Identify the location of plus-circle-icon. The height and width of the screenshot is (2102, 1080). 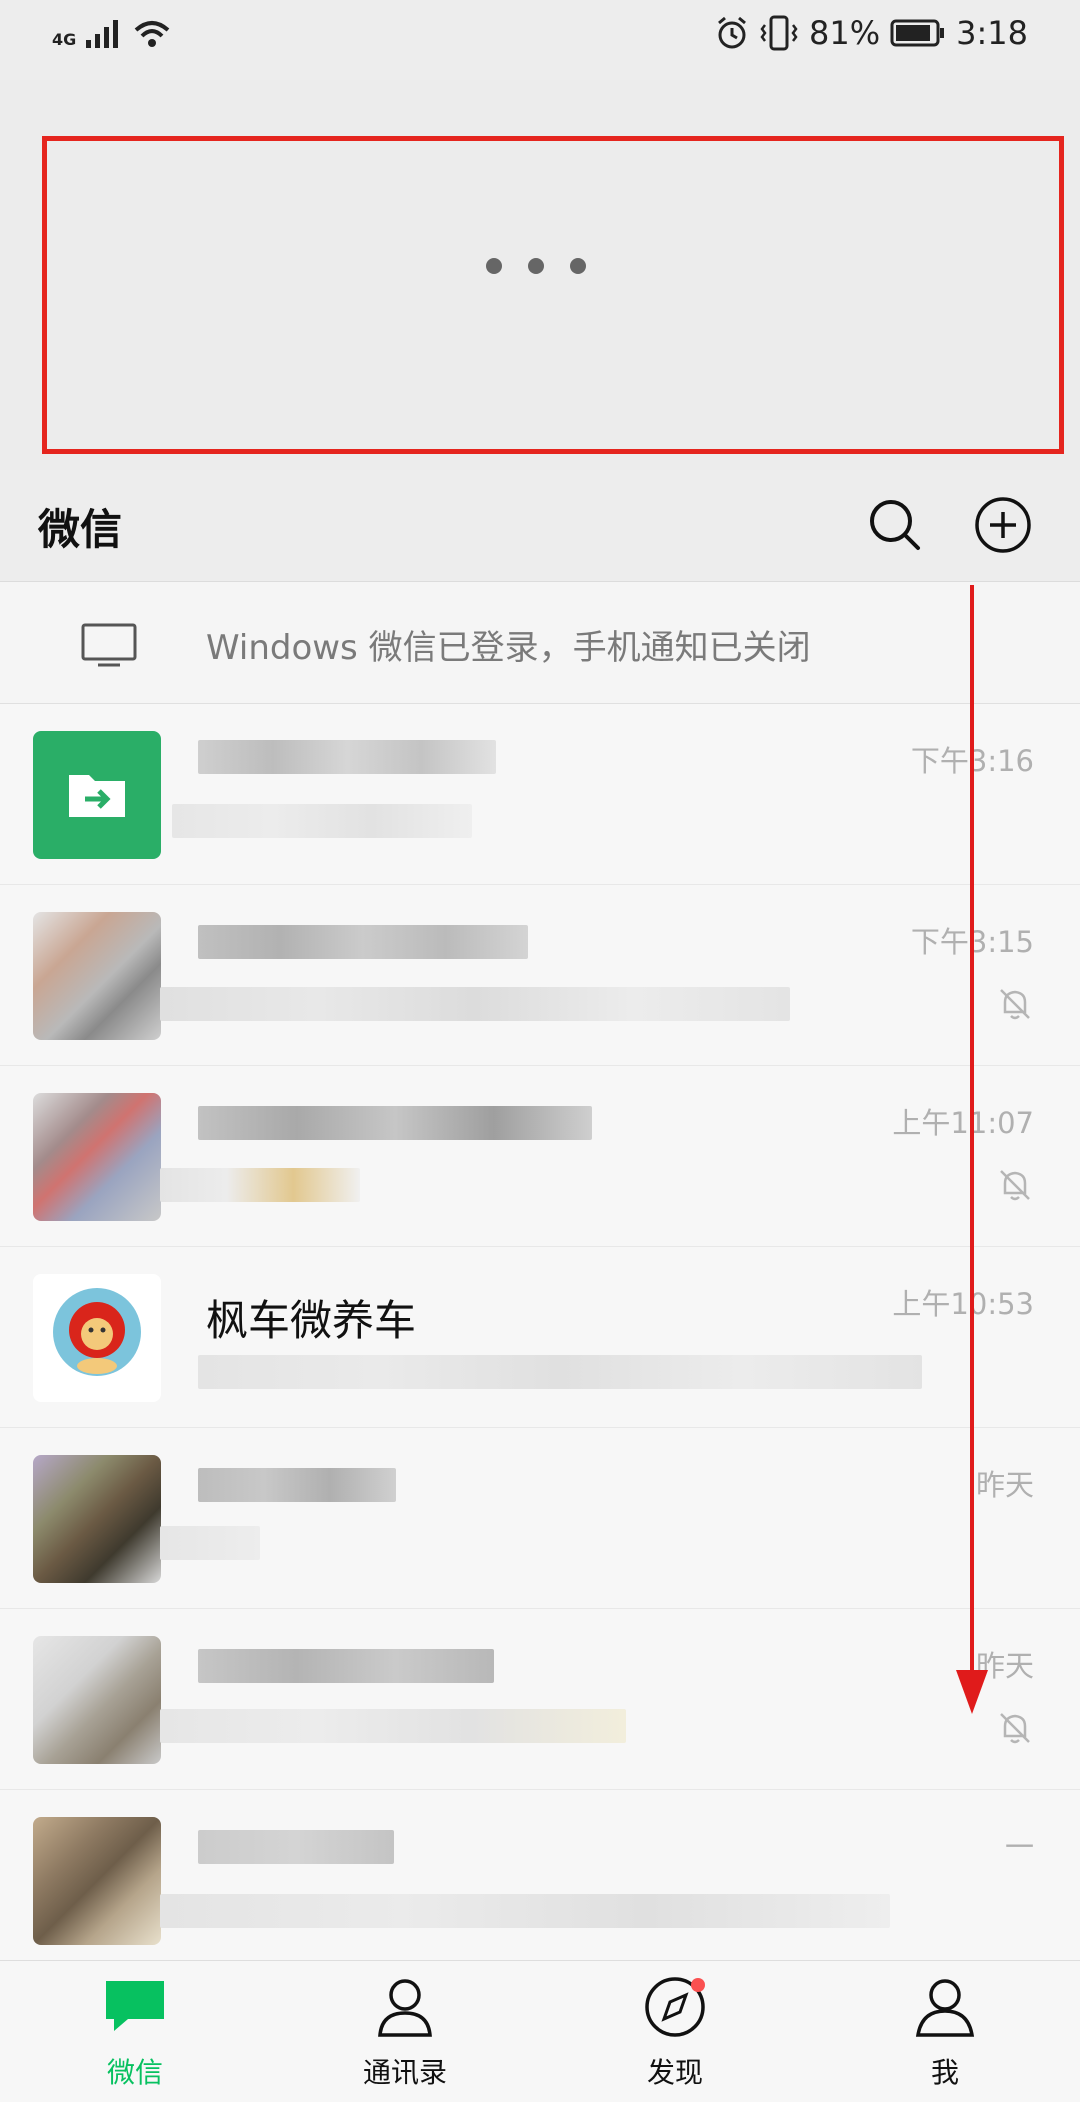
(1003, 525).